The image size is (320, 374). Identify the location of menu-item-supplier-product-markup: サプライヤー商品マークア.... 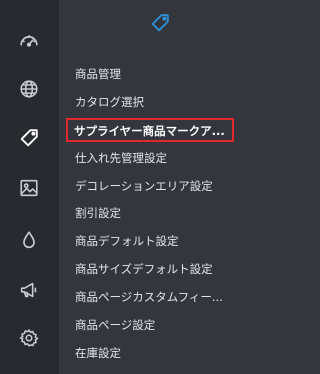
(150, 130).